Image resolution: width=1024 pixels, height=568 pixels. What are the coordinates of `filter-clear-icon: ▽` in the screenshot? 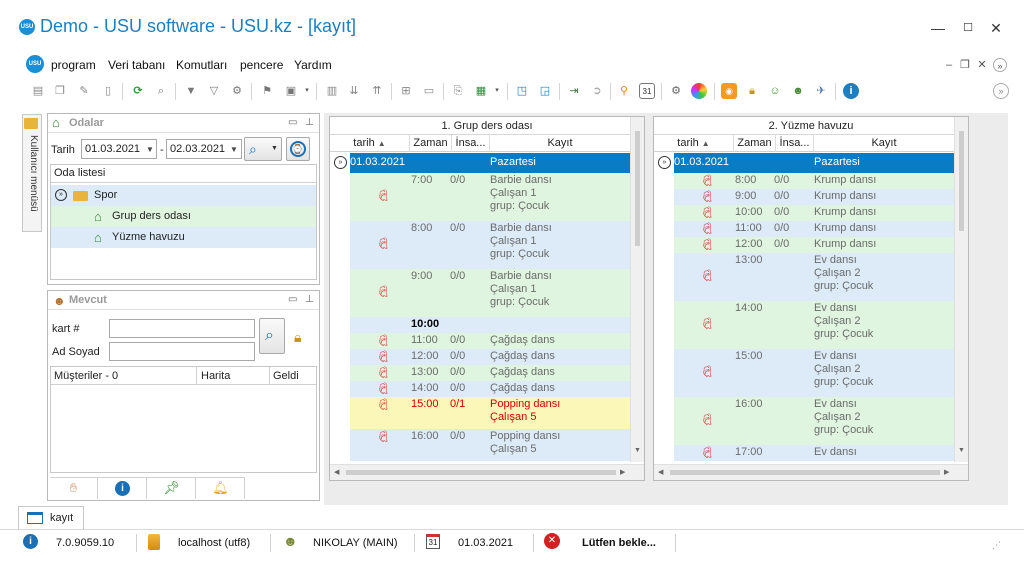 It's located at (214, 91).